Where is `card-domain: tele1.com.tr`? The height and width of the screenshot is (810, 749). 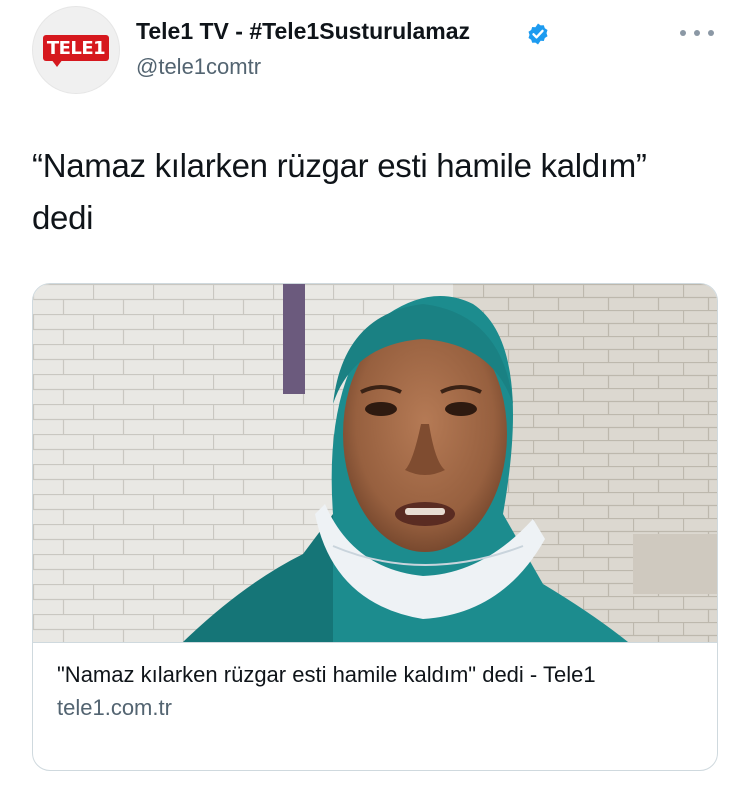
card-domain: tele1.com.tr is located at coordinates (114, 707).